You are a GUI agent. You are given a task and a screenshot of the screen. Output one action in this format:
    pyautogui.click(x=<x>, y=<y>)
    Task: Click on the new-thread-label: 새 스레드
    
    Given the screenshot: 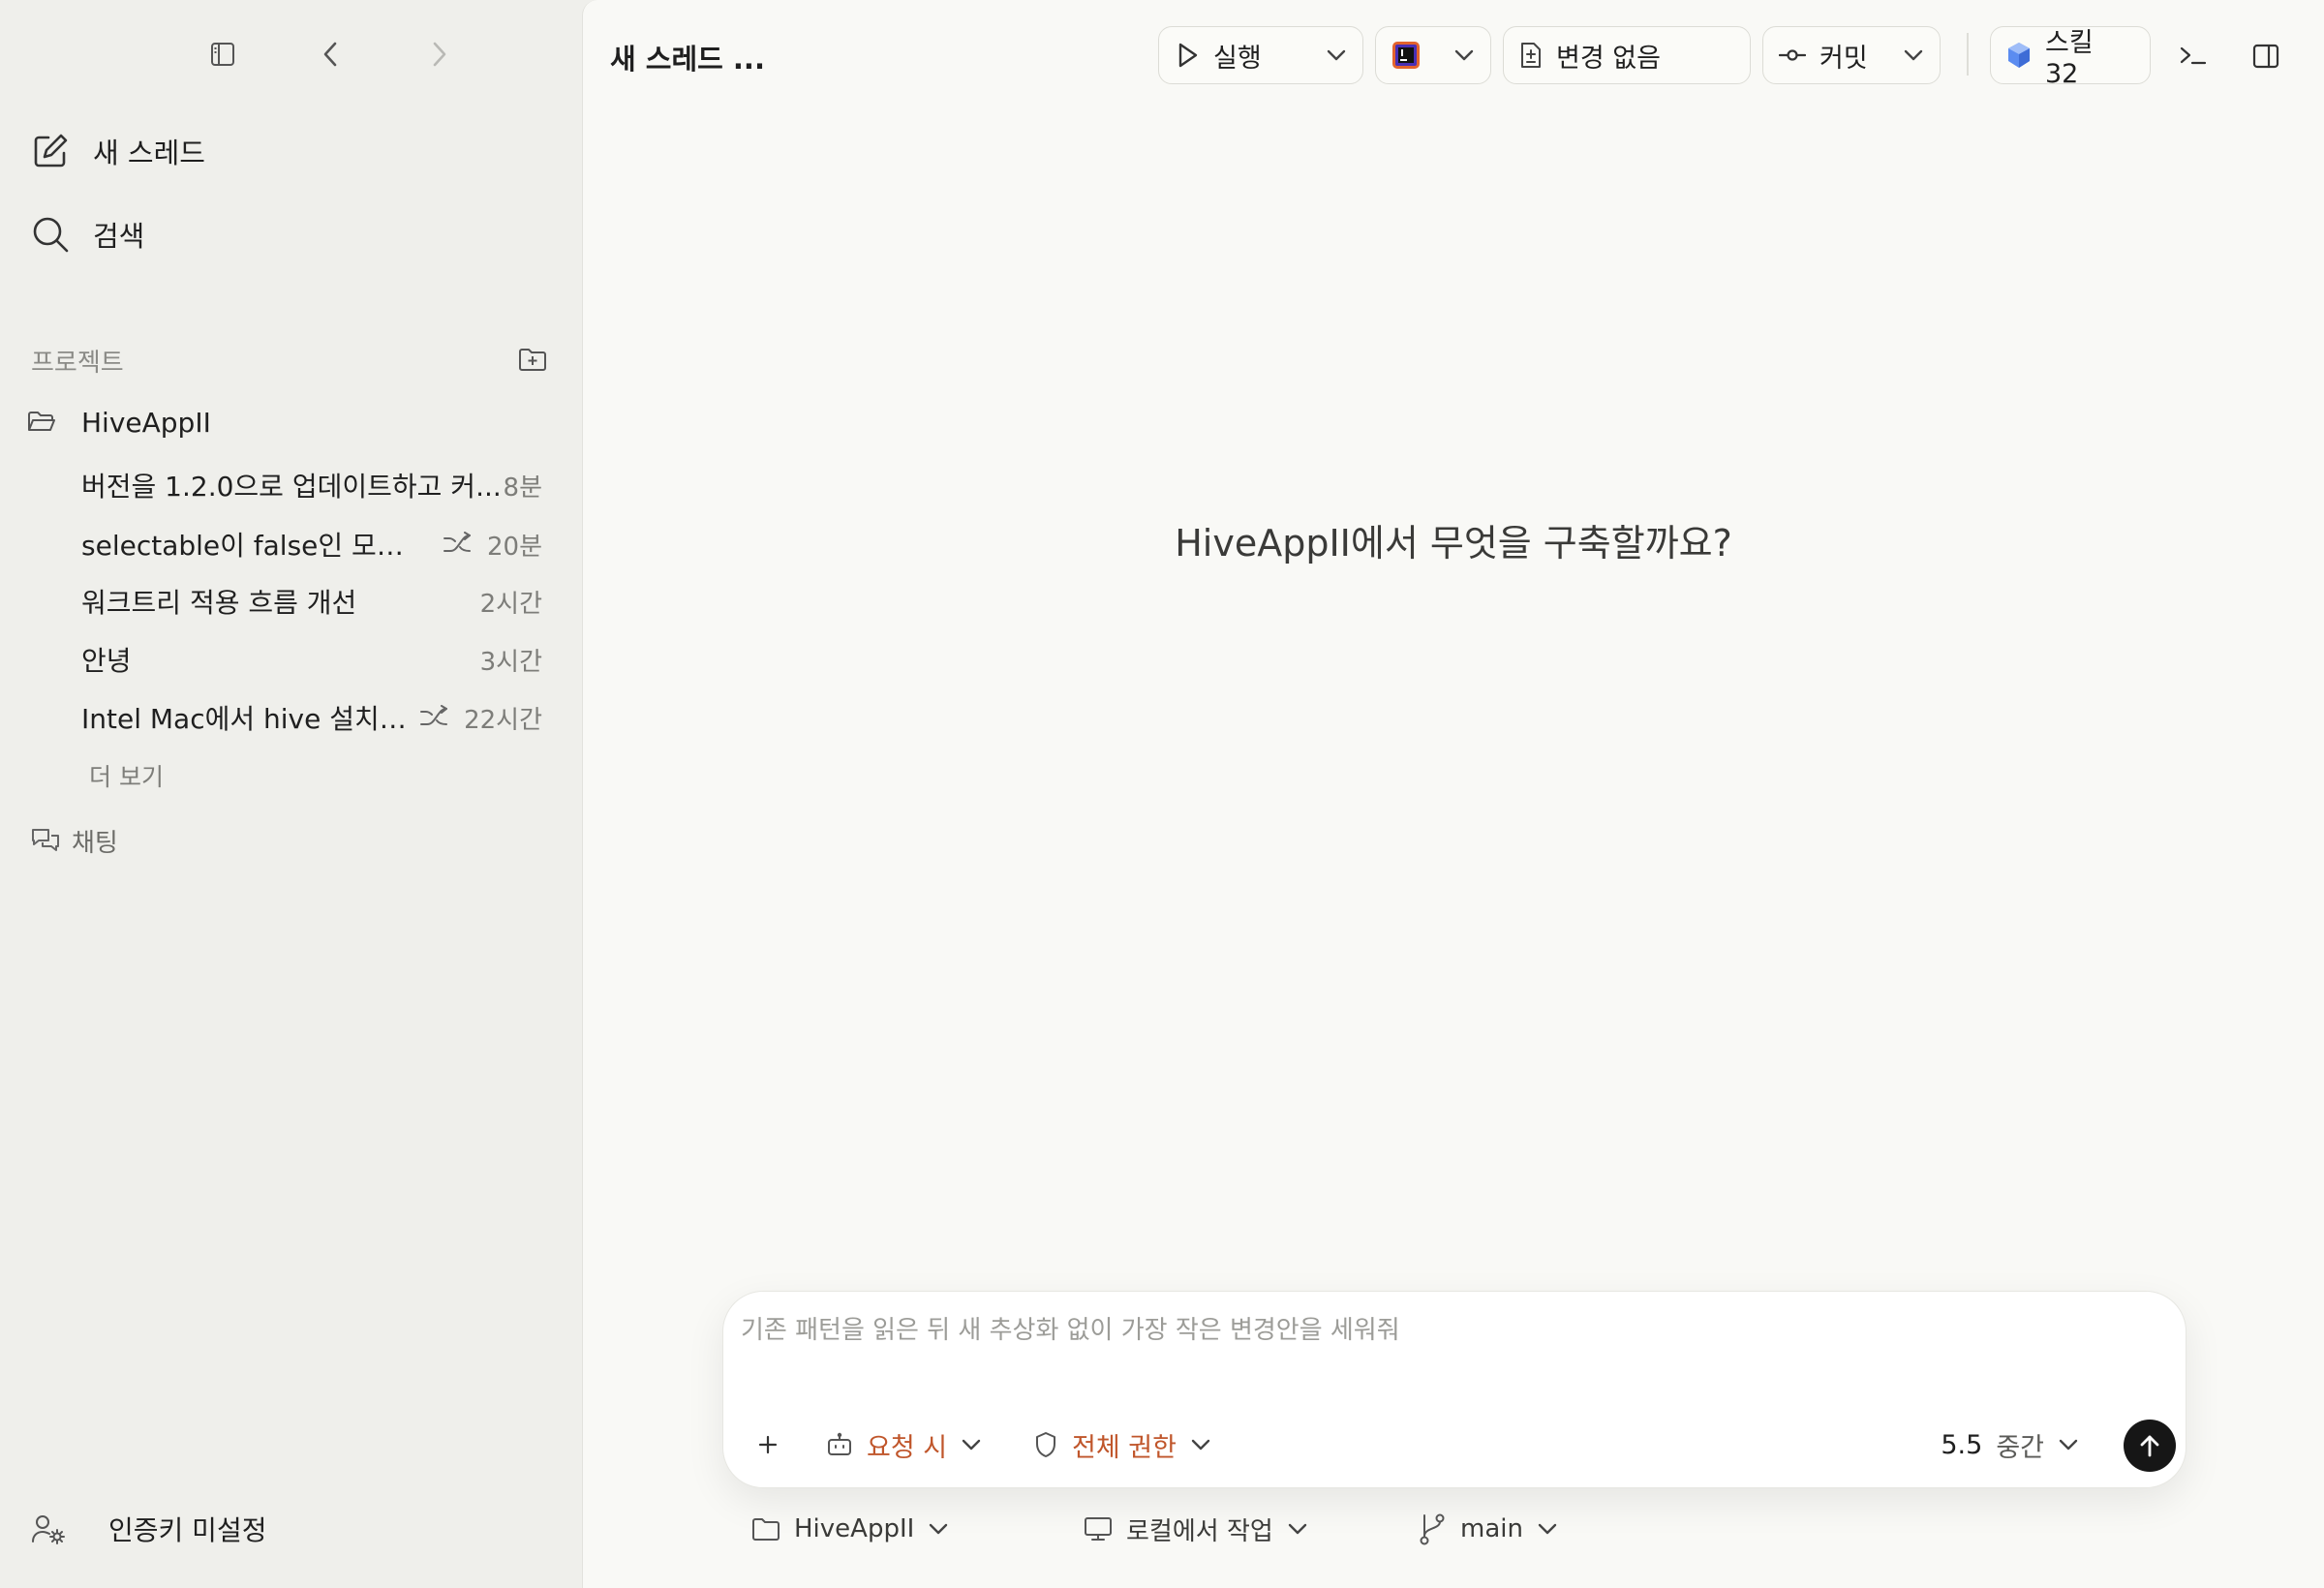 What is the action you would take?
    pyautogui.click(x=149, y=153)
    